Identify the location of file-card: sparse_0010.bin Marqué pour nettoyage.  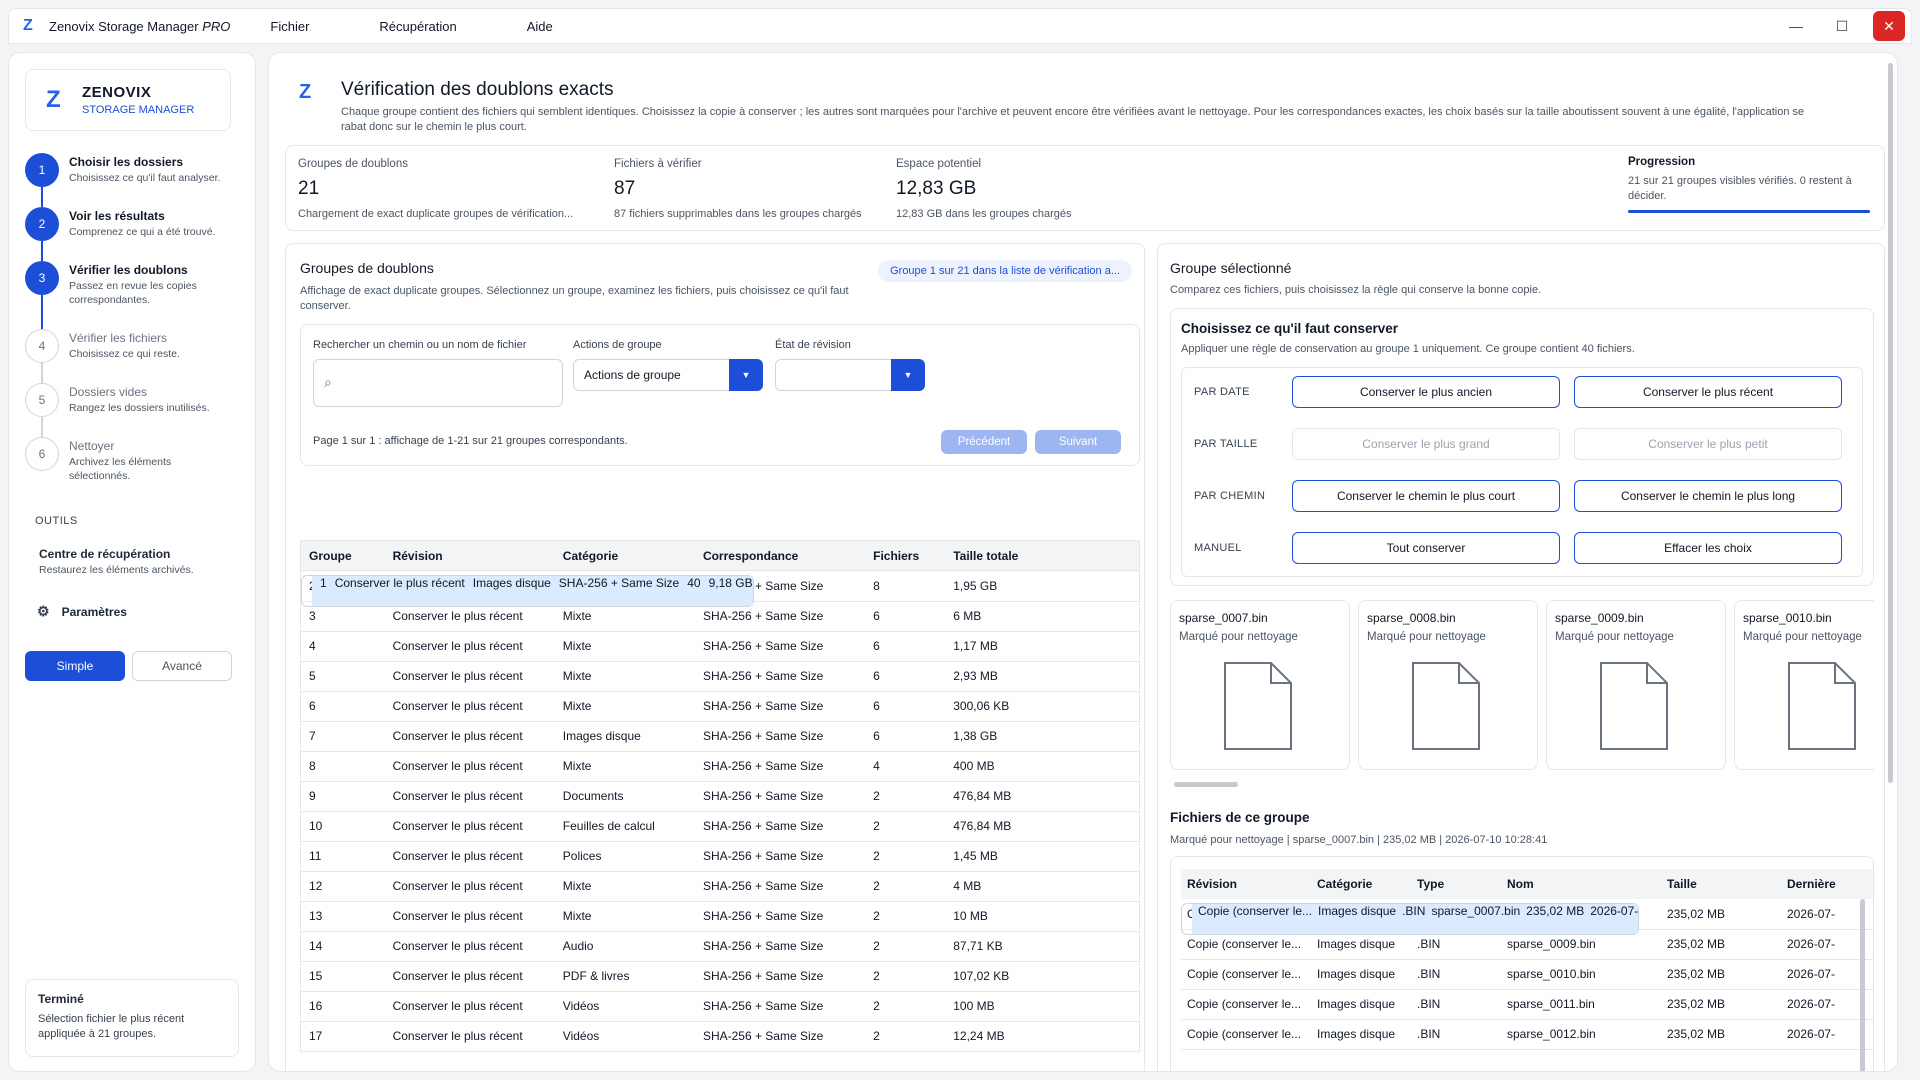
(1804, 685).